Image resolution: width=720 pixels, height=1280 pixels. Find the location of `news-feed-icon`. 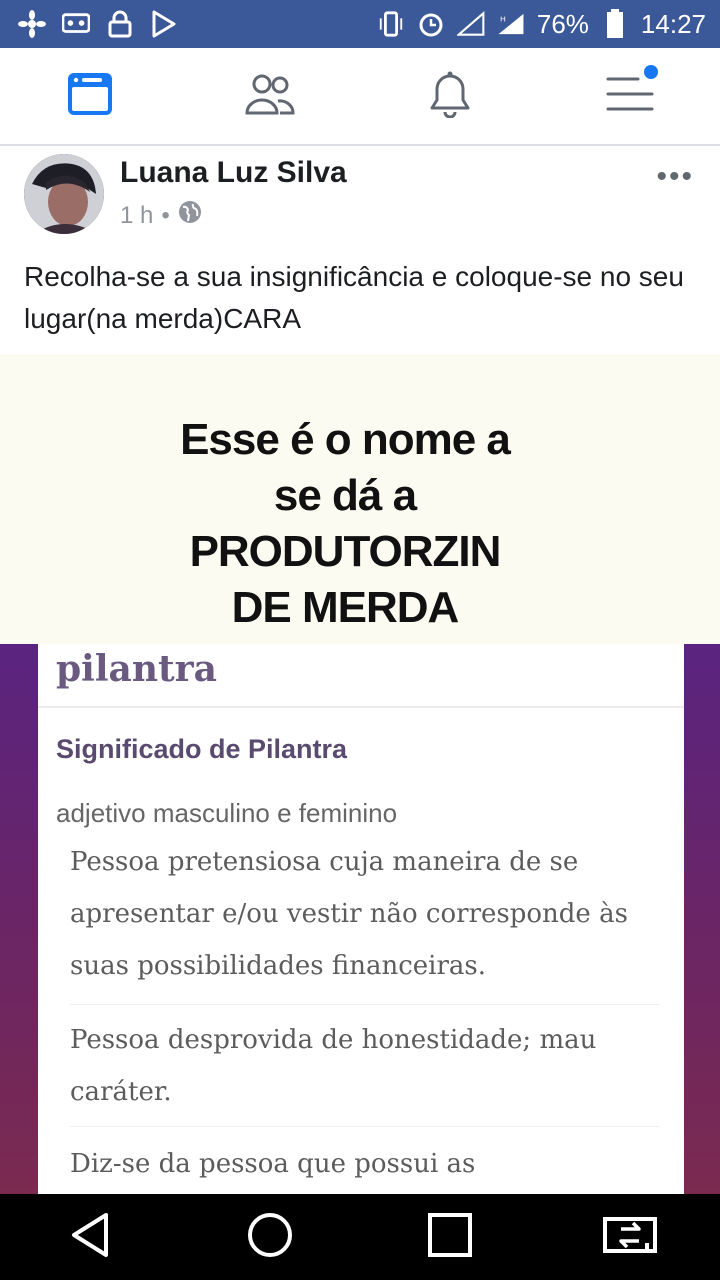

news-feed-icon is located at coordinates (90, 96).